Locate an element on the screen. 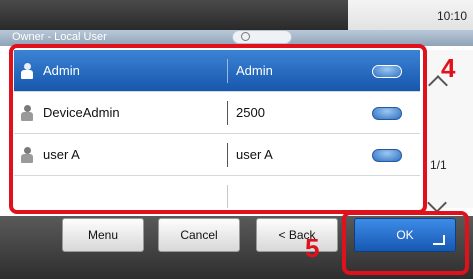 The height and width of the screenshot is (279, 473). menu-button: Menu is located at coordinates (103, 235).